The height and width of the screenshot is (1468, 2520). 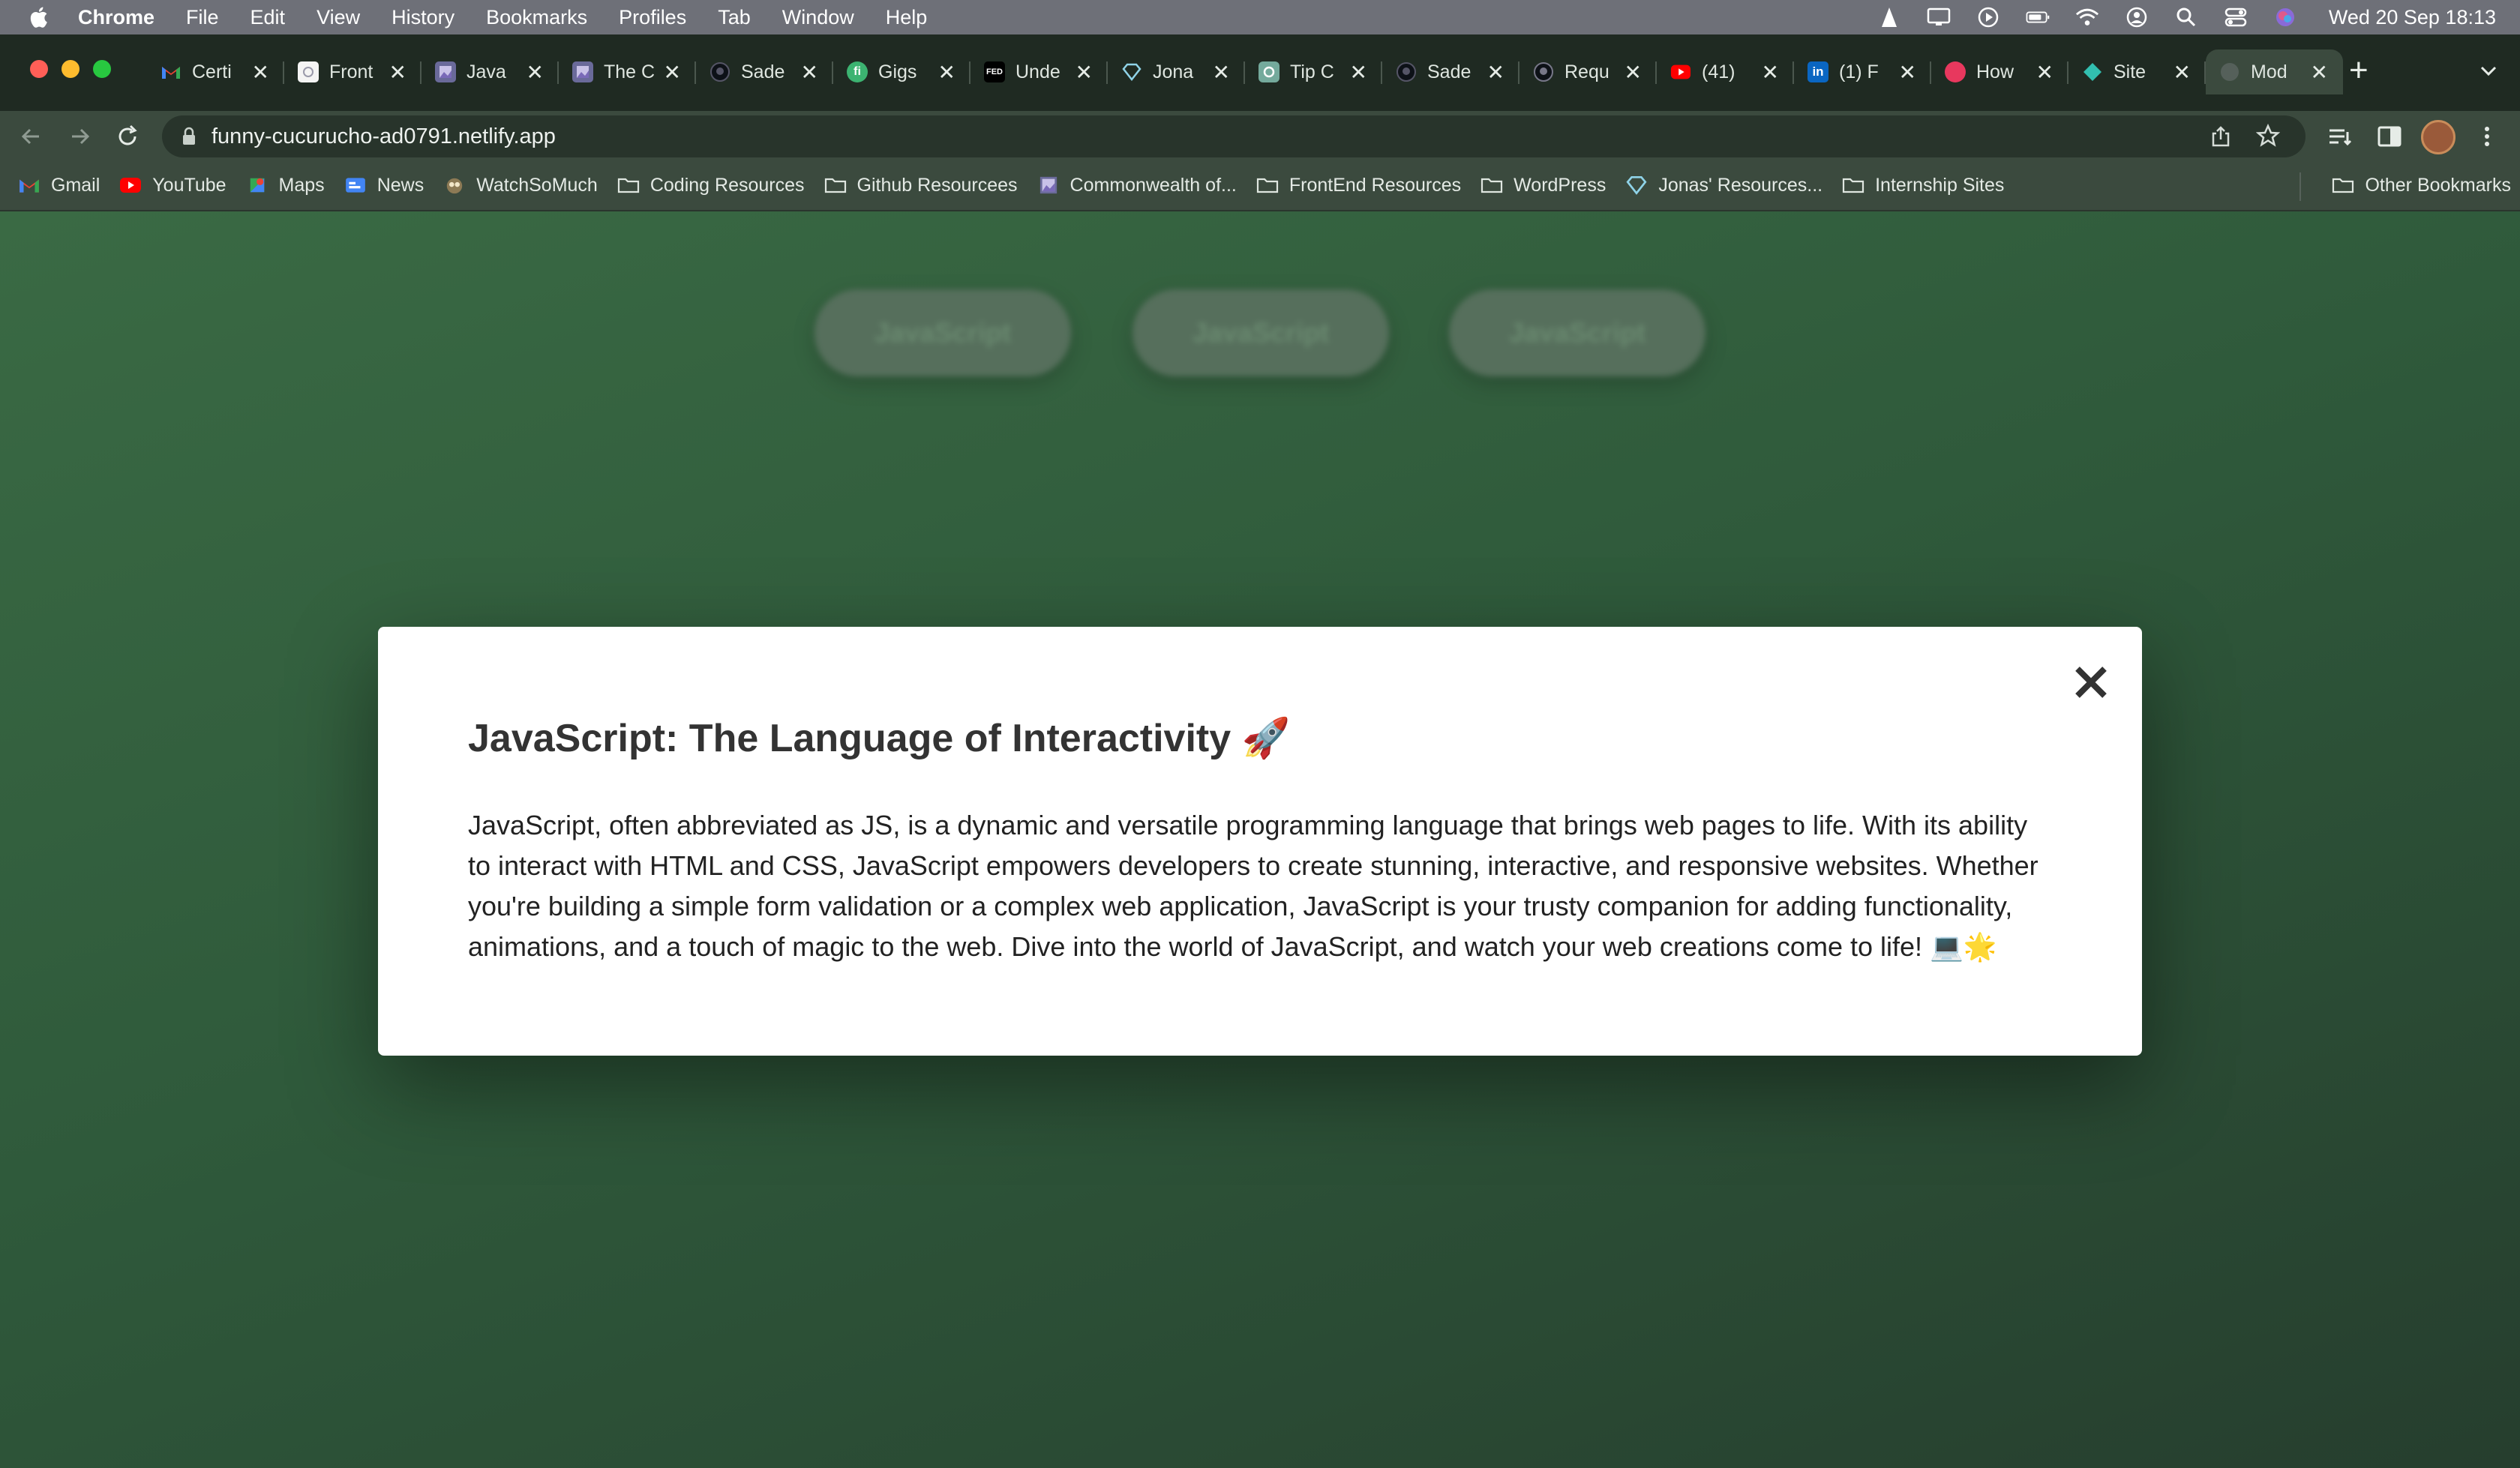 What do you see at coordinates (285, 185) in the screenshot?
I see `bookmark-maps: Maps` at bounding box center [285, 185].